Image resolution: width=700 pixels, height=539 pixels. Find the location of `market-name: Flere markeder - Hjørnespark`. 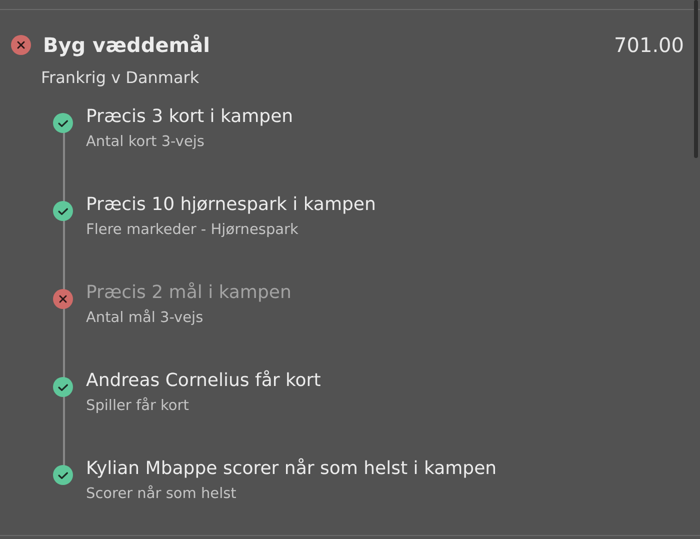

market-name: Flere markeder - Hjørnespark is located at coordinates (193, 230).